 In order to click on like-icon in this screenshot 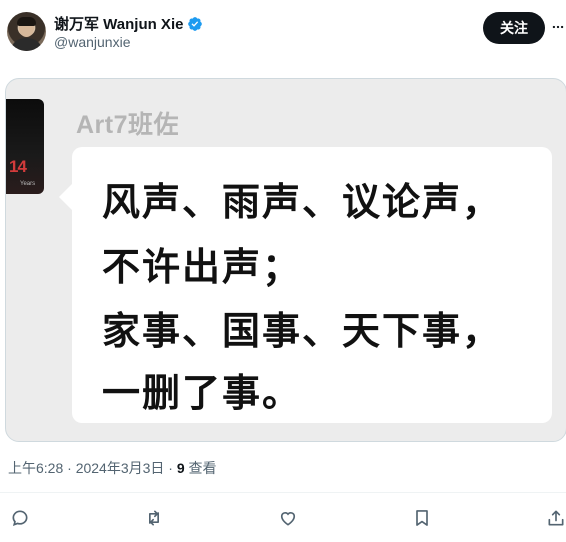, I will do `click(288, 519)`.